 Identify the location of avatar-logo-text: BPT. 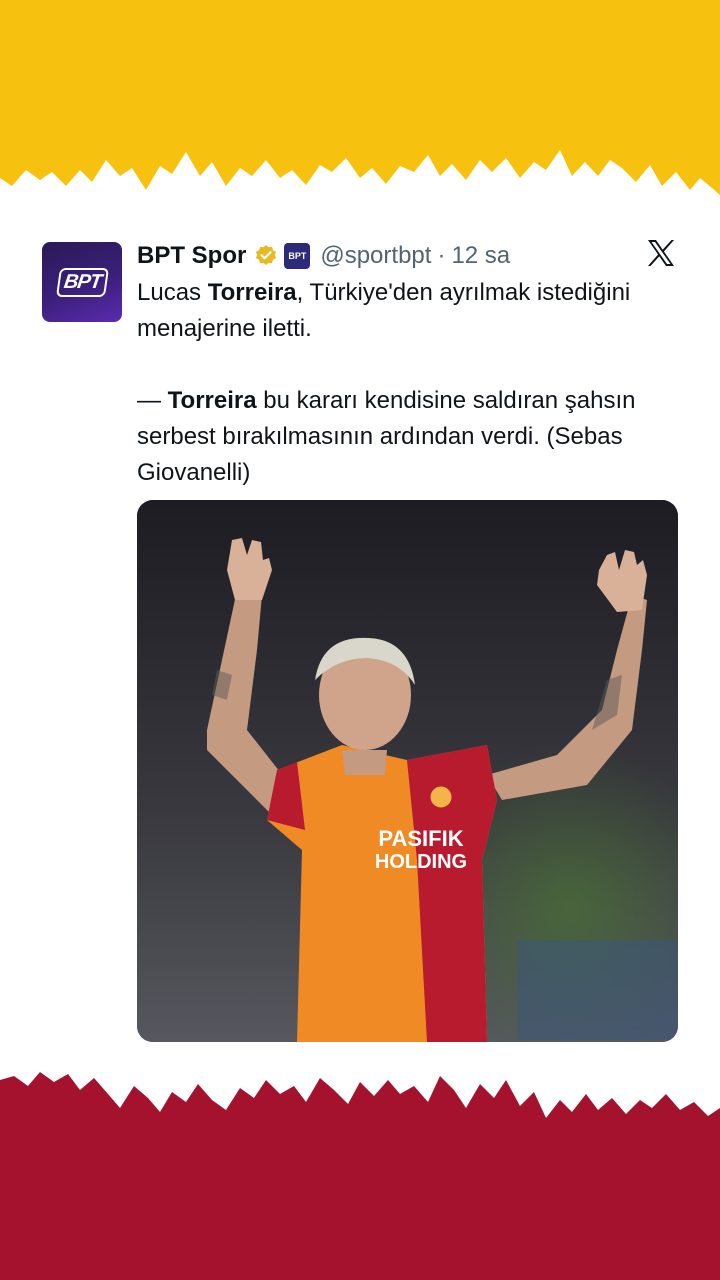
(82, 282).